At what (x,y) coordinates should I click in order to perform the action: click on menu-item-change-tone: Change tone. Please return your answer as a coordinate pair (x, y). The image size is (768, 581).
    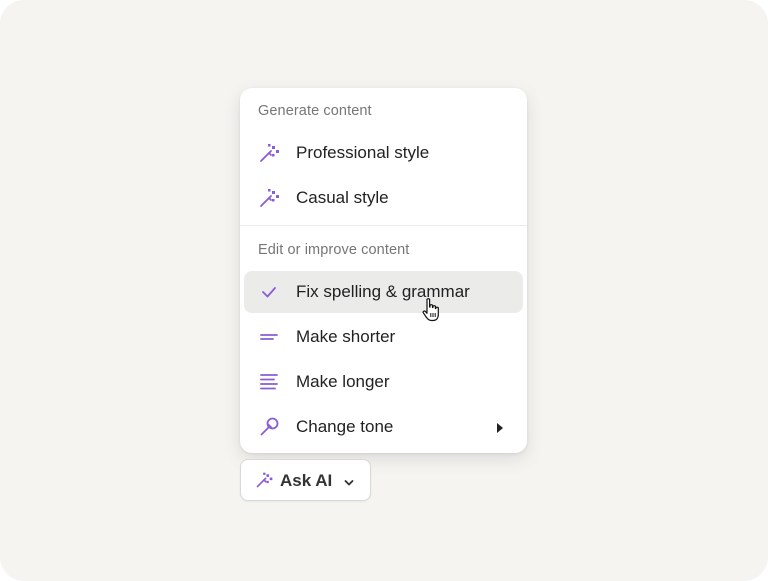
    Looking at the image, I should click on (383, 427).